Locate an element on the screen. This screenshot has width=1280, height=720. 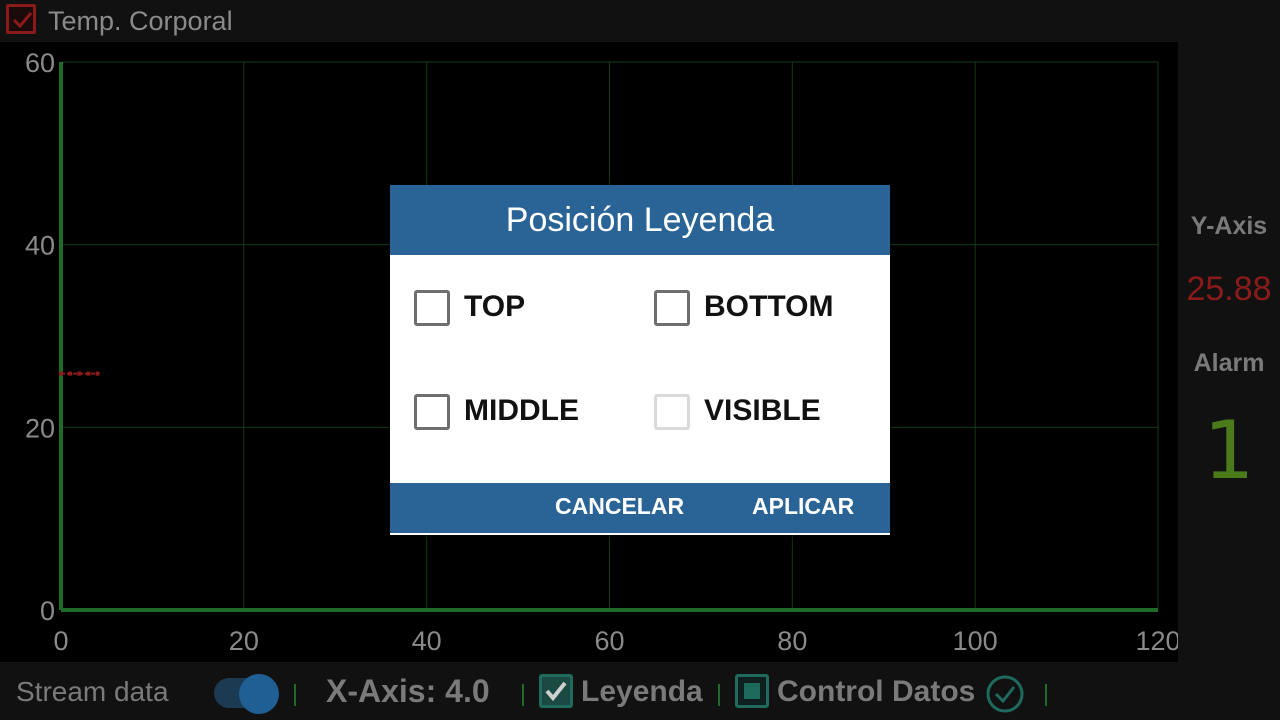
option-label: MIDDLE is located at coordinates (521, 411).